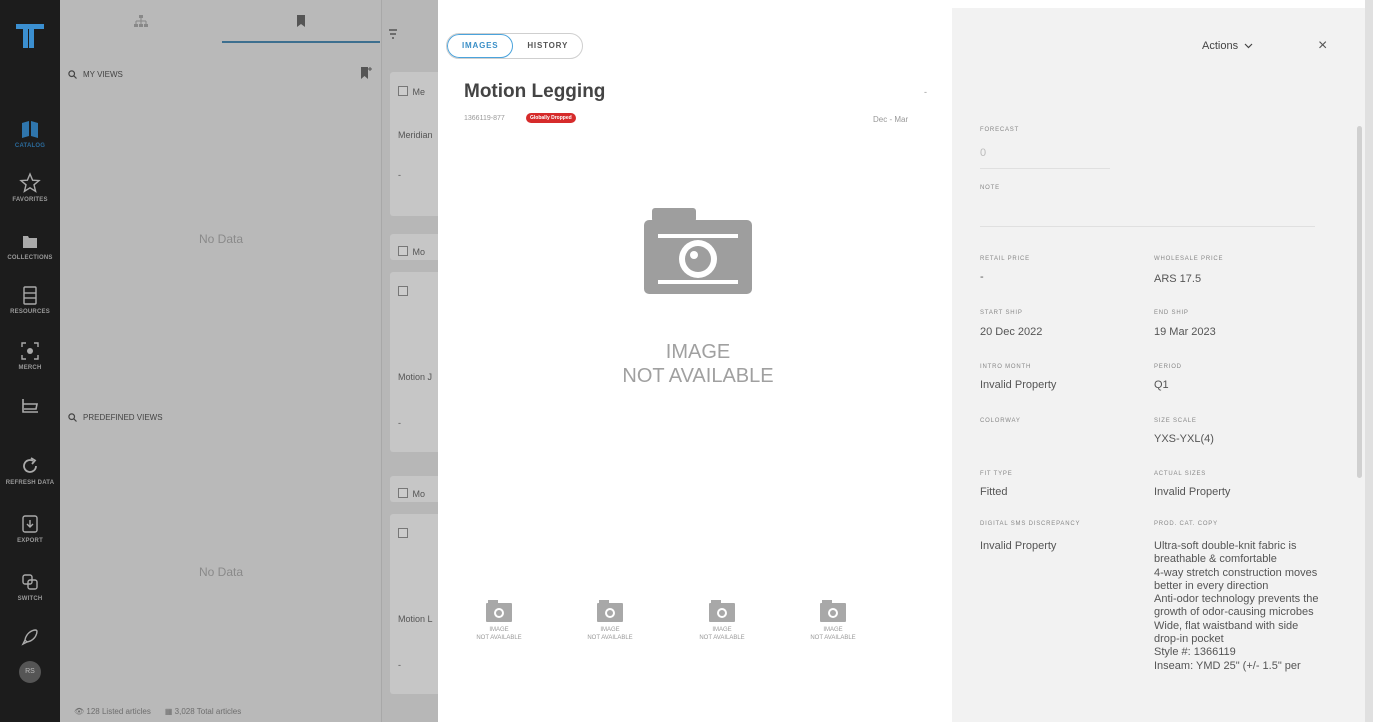  What do you see at coordinates (891, 119) in the screenshot?
I see `article-season: Dec - Mar` at bounding box center [891, 119].